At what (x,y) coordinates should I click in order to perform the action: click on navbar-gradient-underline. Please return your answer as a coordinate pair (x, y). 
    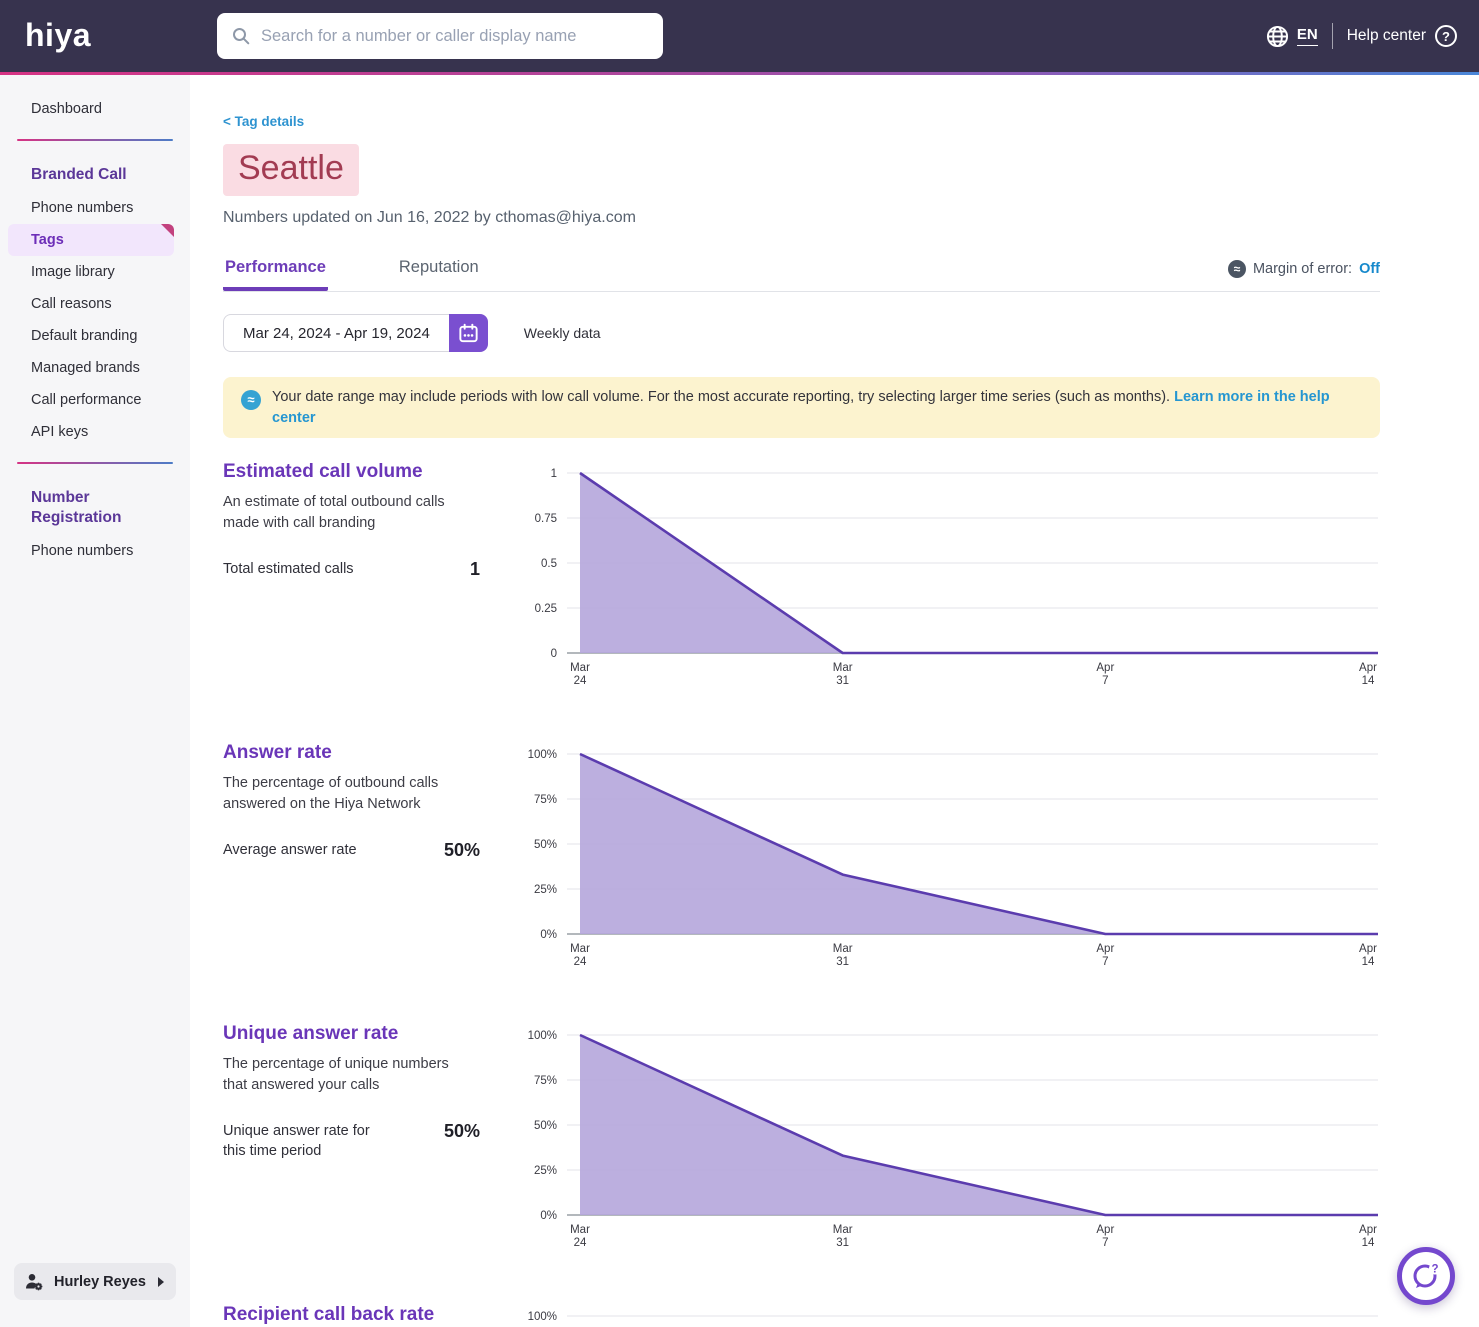
    Looking at the image, I should click on (739, 73).